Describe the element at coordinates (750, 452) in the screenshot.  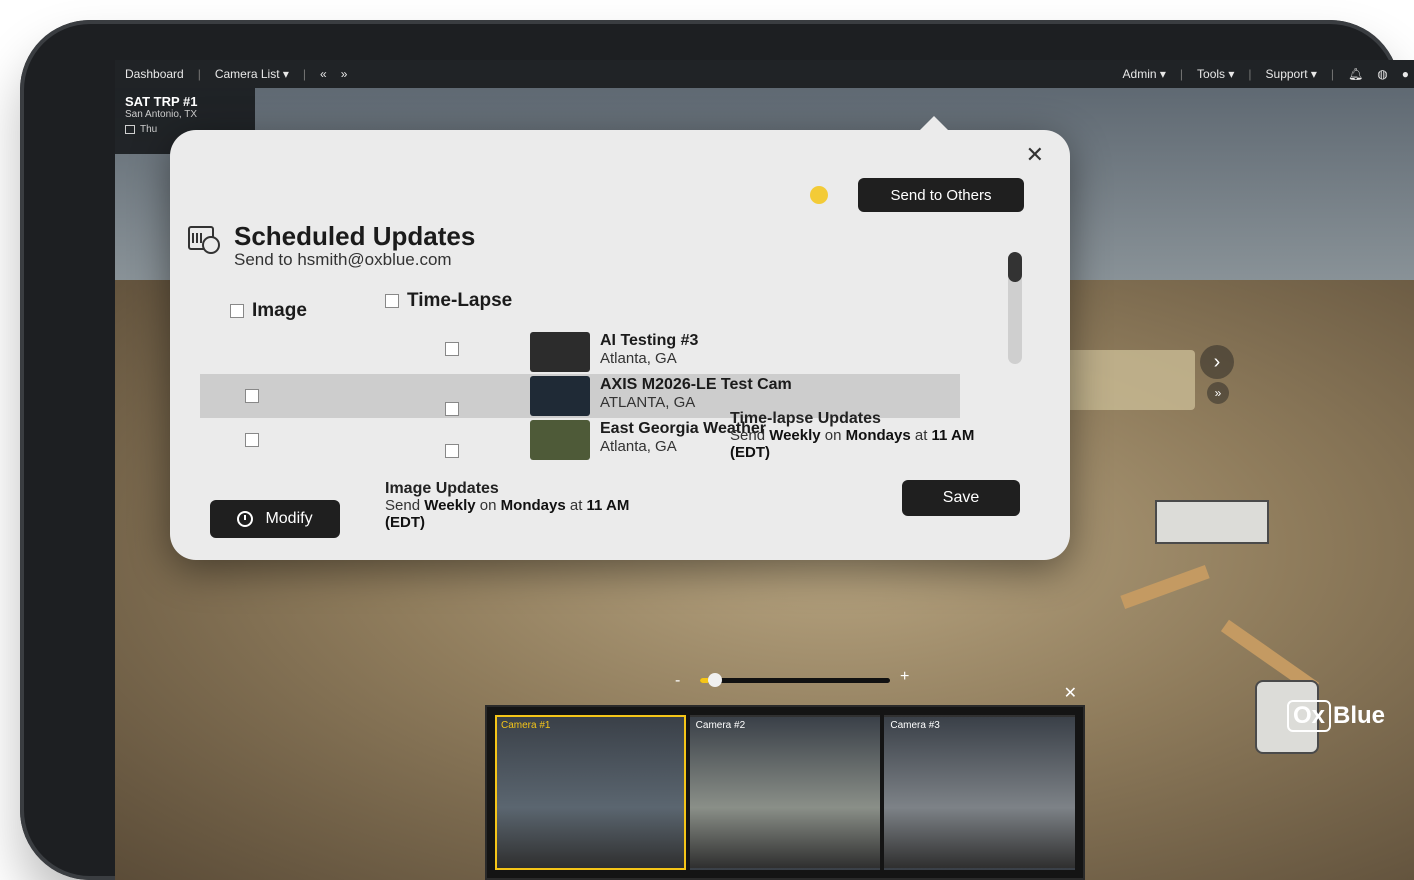
I see `timelapse-timezone: (EDT)` at that location.